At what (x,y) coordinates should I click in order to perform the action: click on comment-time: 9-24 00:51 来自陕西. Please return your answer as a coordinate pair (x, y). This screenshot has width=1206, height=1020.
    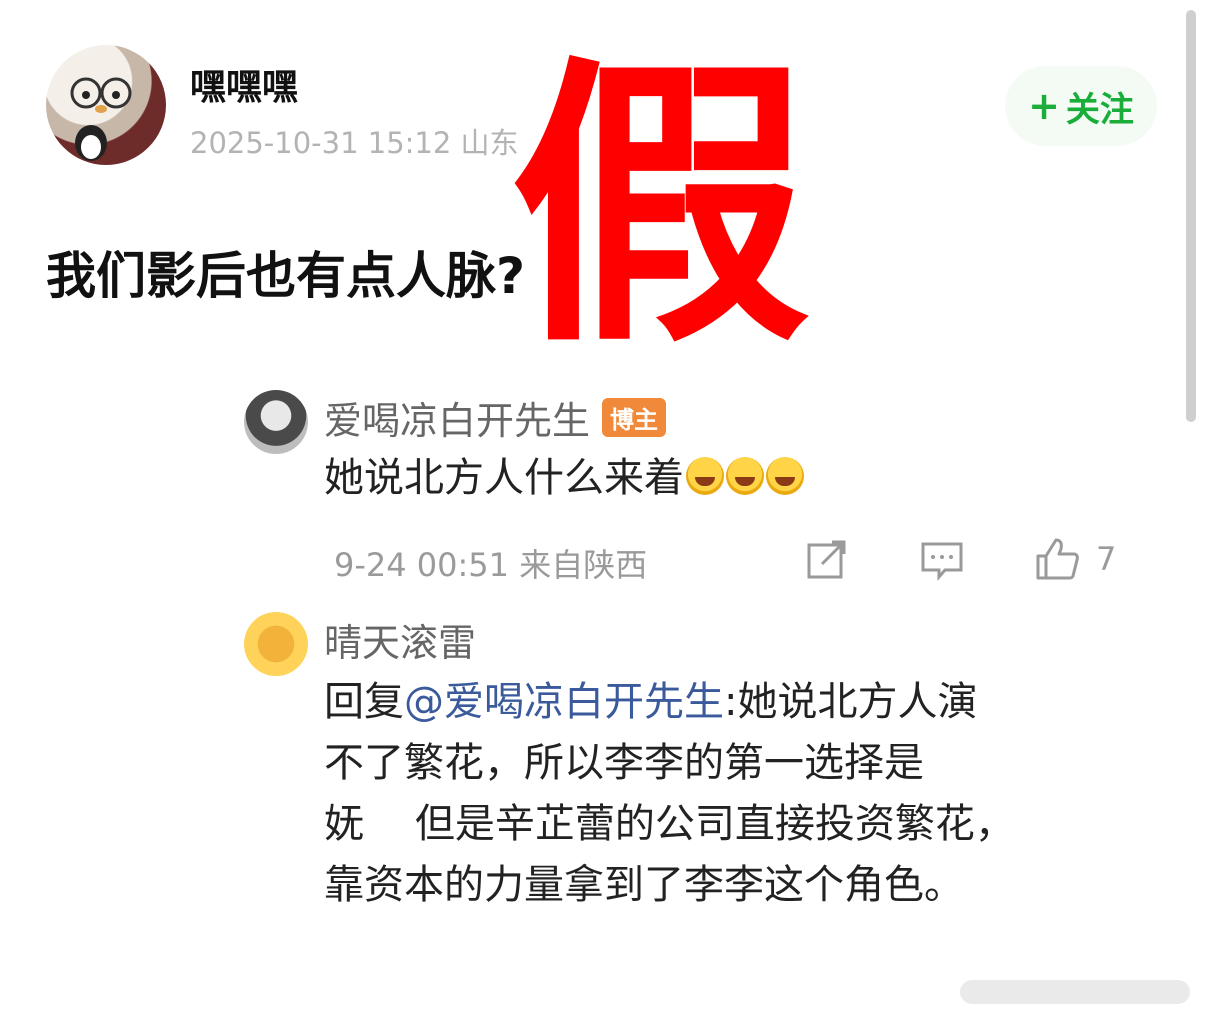
    Looking at the image, I should click on (491, 565).